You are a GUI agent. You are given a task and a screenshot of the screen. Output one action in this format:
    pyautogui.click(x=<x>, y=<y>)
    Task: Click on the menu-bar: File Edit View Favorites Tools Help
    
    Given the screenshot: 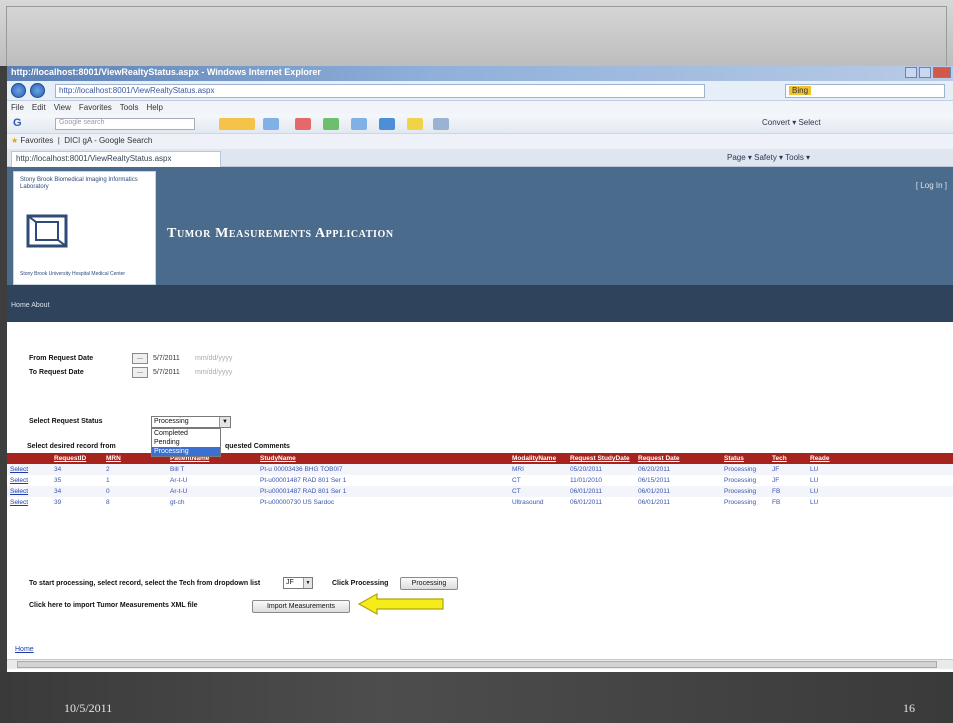 What is the action you would take?
    pyautogui.click(x=480, y=107)
    